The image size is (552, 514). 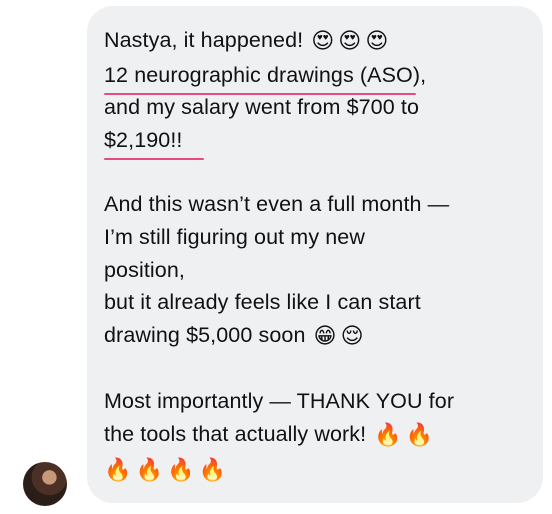 What do you see at coordinates (45, 484) in the screenshot?
I see `avatar` at bounding box center [45, 484].